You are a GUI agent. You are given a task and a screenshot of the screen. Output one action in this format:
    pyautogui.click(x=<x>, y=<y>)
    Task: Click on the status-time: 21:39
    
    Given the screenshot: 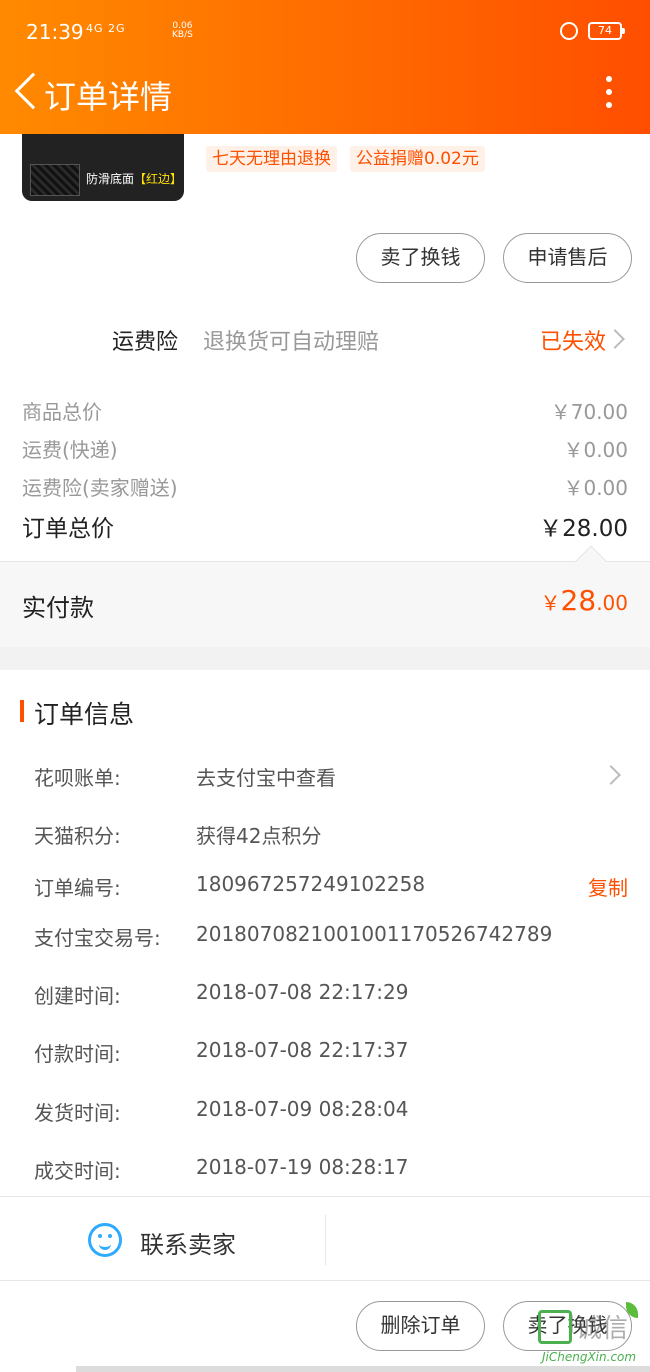 What is the action you would take?
    pyautogui.click(x=55, y=32)
    